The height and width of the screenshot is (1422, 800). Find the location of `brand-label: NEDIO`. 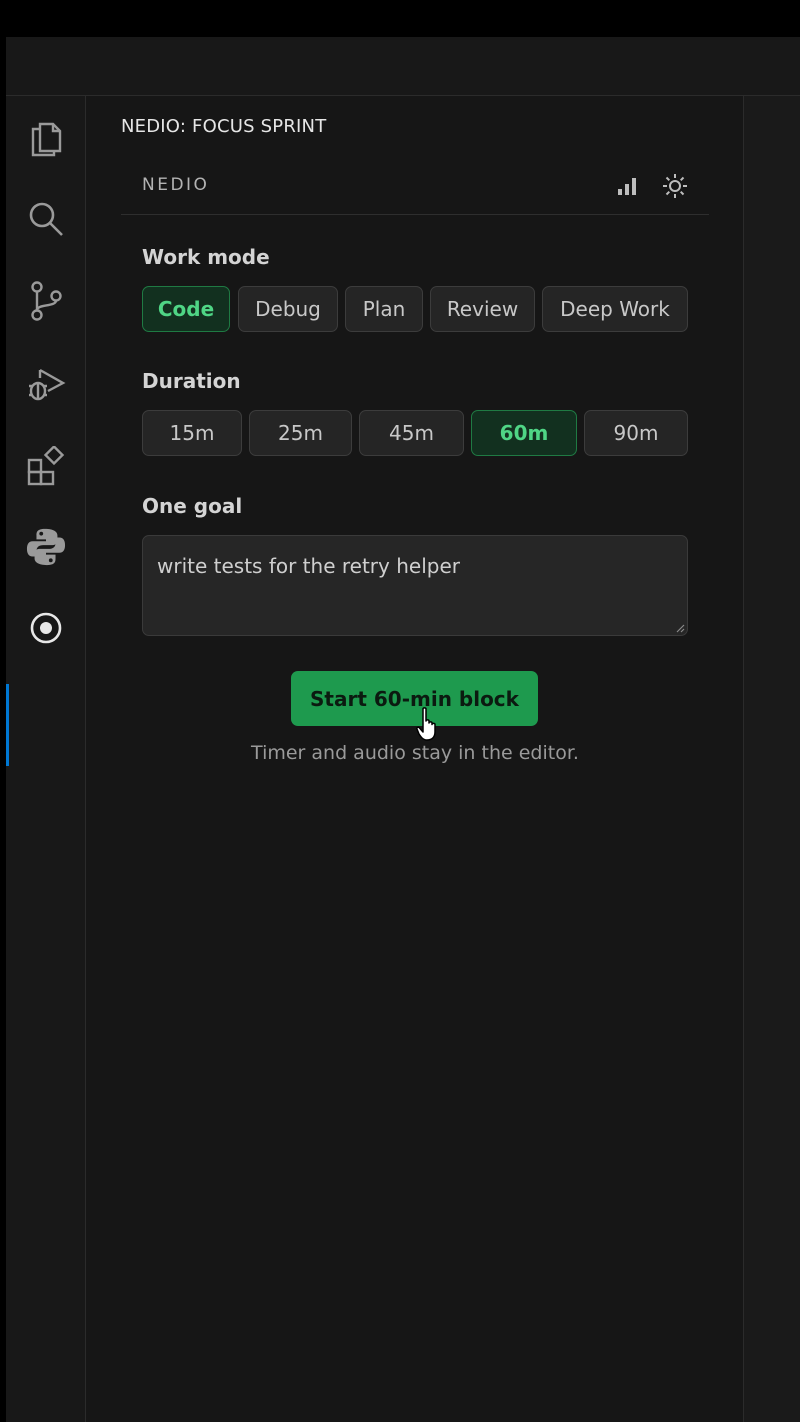

brand-label: NEDIO is located at coordinates (176, 185).